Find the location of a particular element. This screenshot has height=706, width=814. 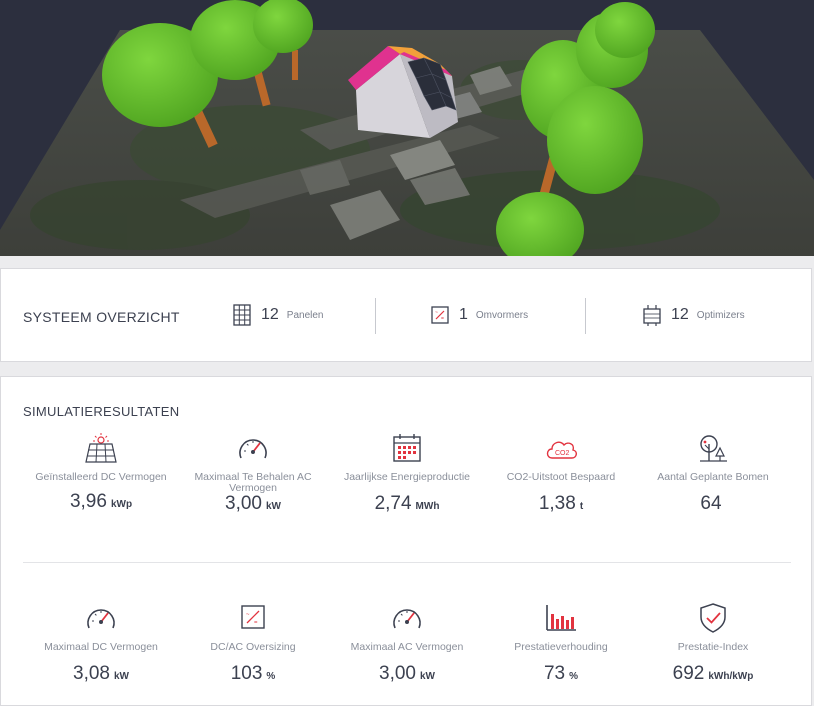

metric-annual-energy: Jaarlijkse Energieproductie 2,74 MWh is located at coordinates (407, 473).